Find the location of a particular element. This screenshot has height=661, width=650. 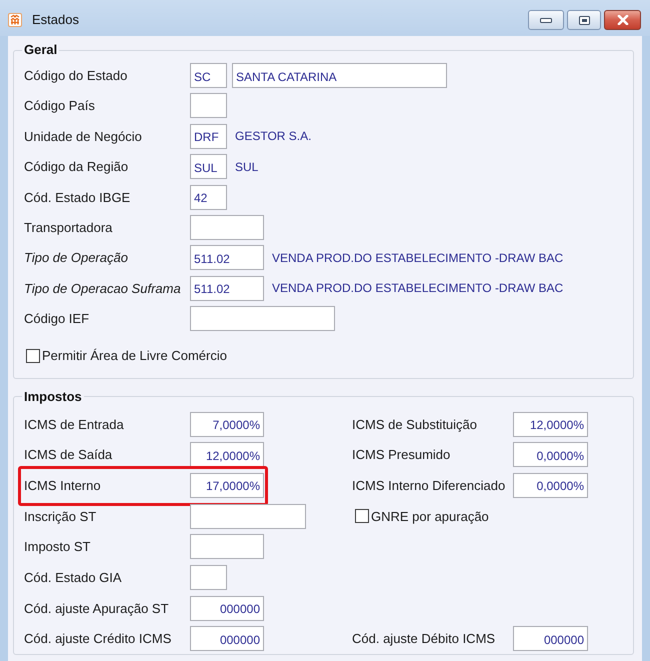

minimize-button is located at coordinates (546, 20).